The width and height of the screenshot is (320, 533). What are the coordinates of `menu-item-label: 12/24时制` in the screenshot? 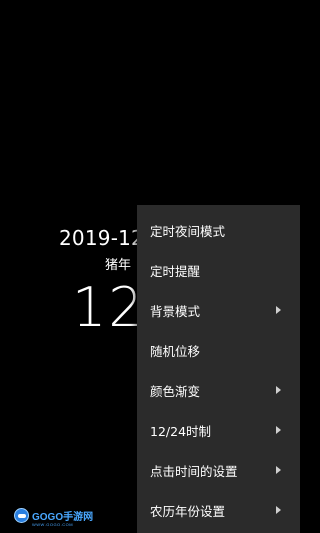 It's located at (181, 431).